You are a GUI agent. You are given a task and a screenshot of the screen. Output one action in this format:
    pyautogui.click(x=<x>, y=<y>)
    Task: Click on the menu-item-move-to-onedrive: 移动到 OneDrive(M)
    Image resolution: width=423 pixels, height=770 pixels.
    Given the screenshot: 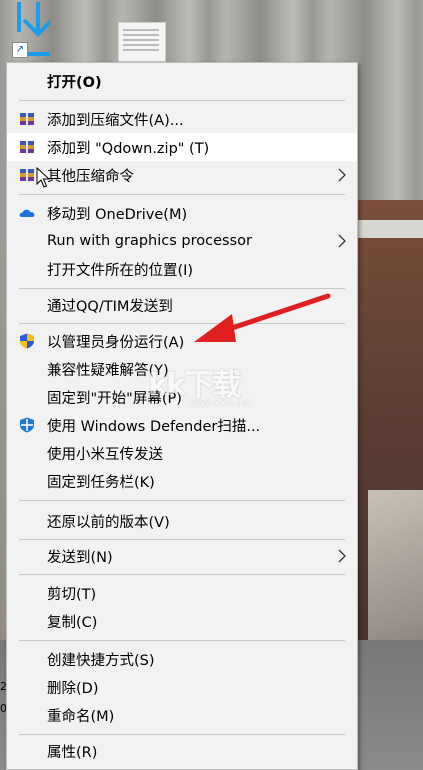 What is the action you would take?
    pyautogui.click(x=182, y=213)
    